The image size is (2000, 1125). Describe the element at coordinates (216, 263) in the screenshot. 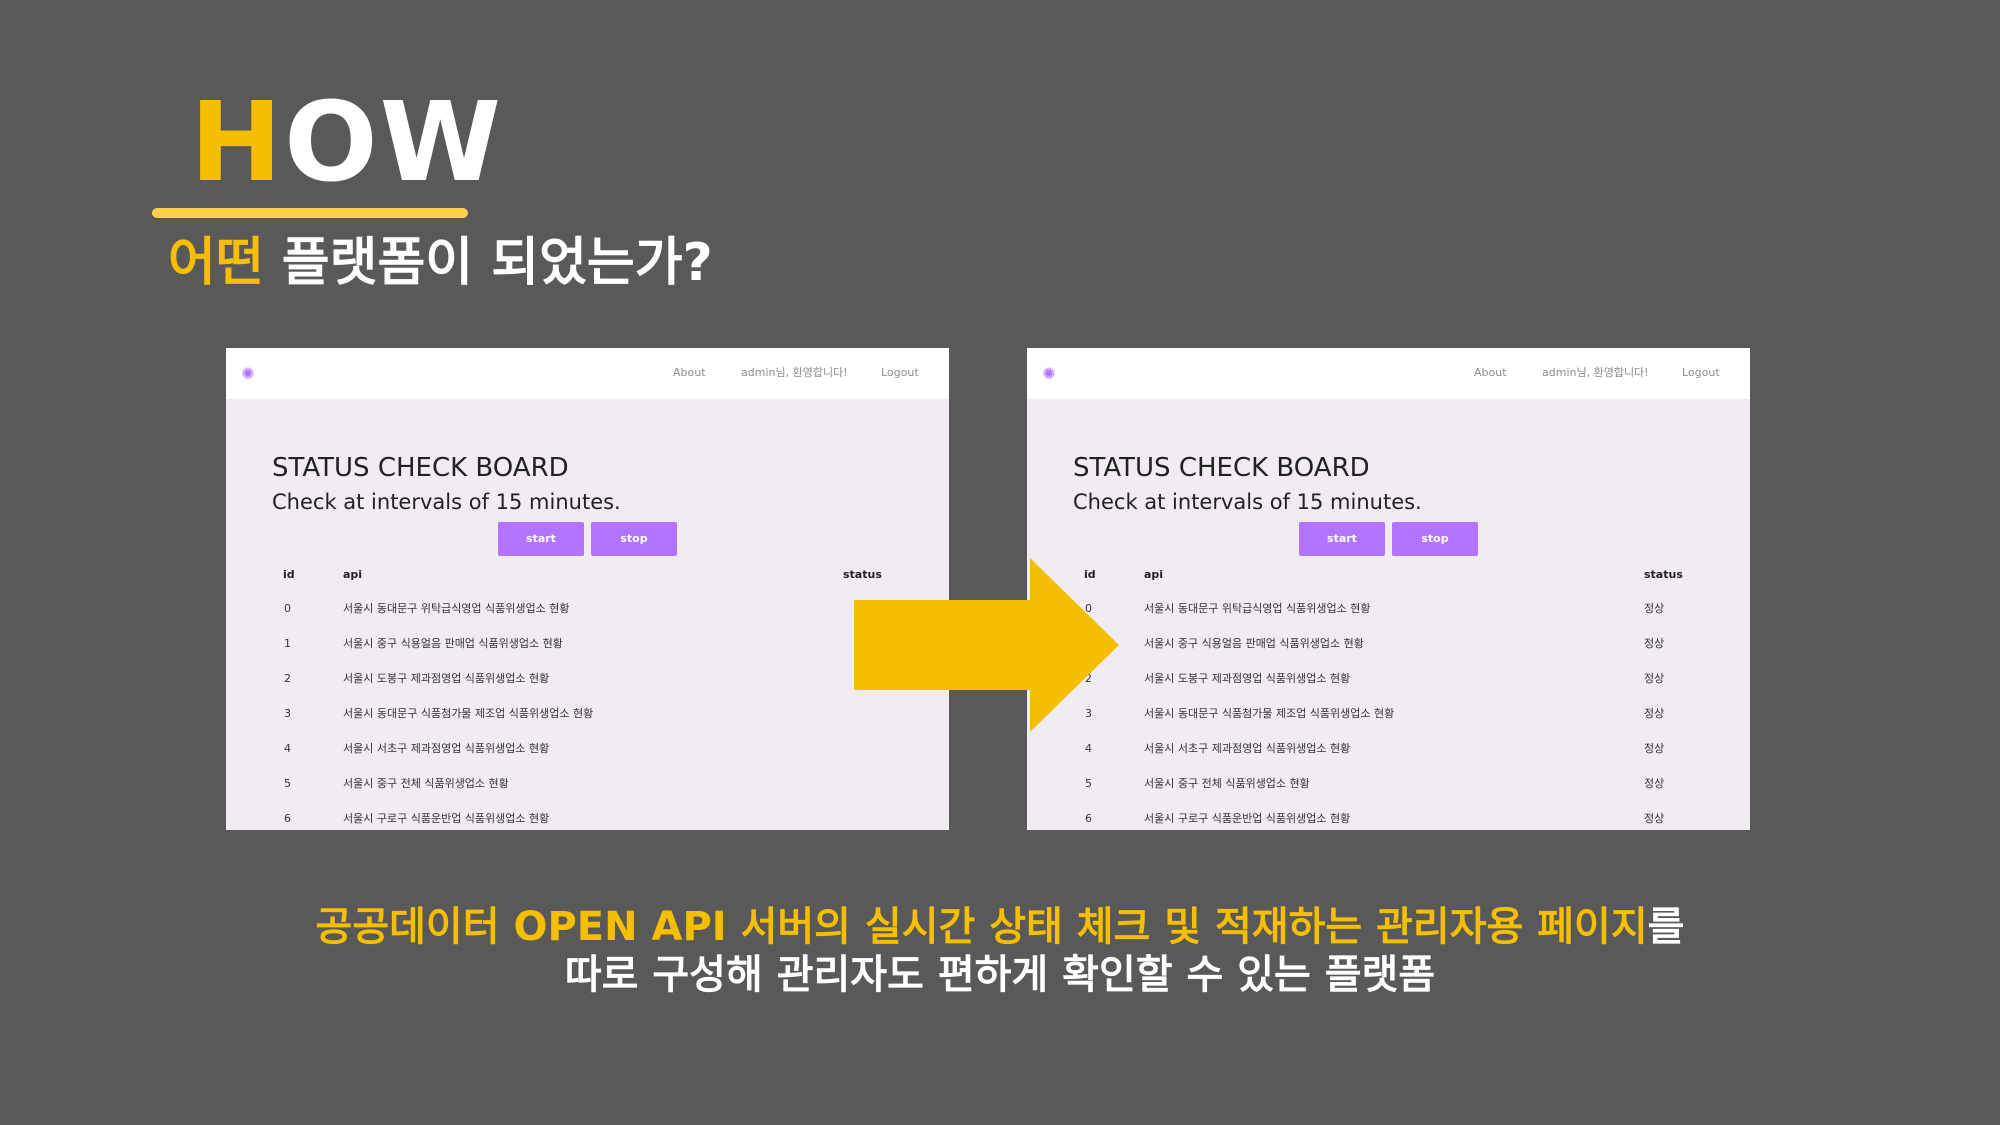

I see `slide-subtitle-accent: 어떤` at that location.